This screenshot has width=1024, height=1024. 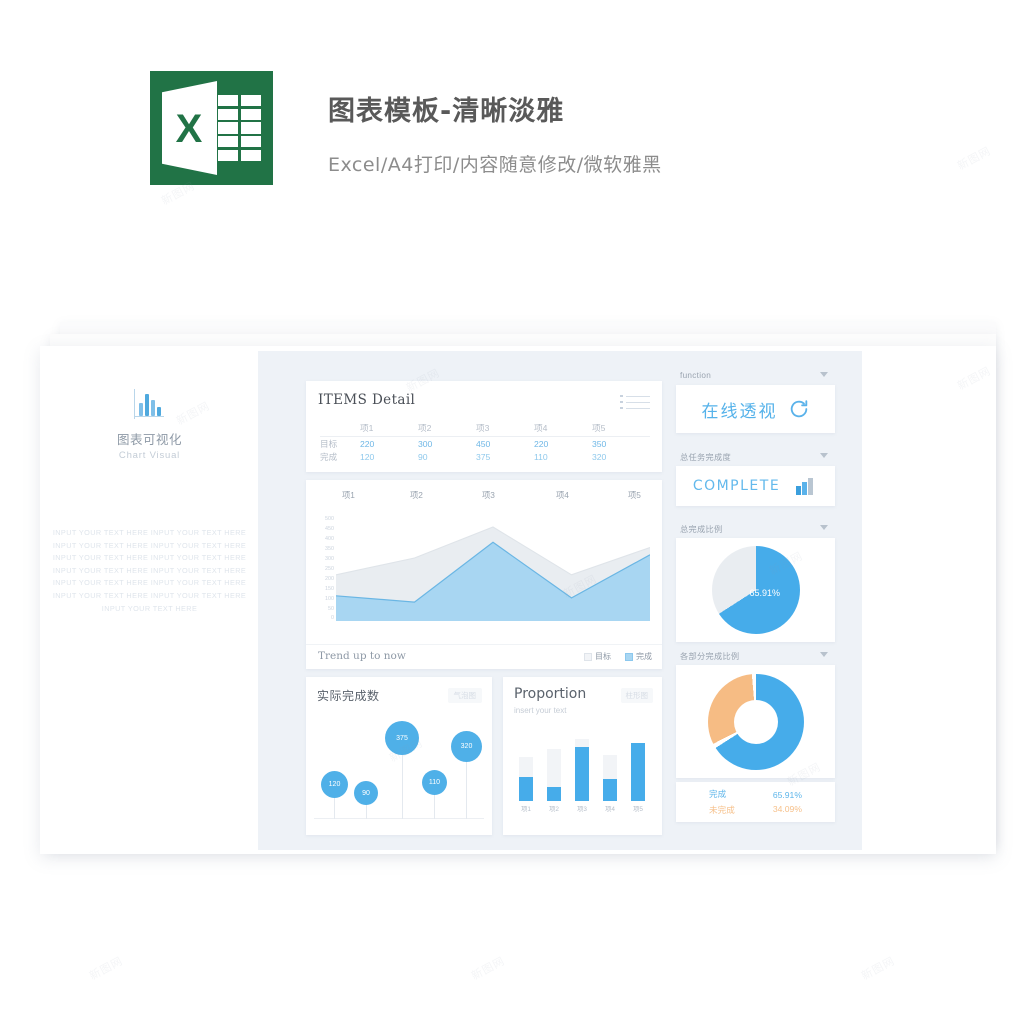 What do you see at coordinates (150, 405) in the screenshot?
I see `bar-chart-icon` at bounding box center [150, 405].